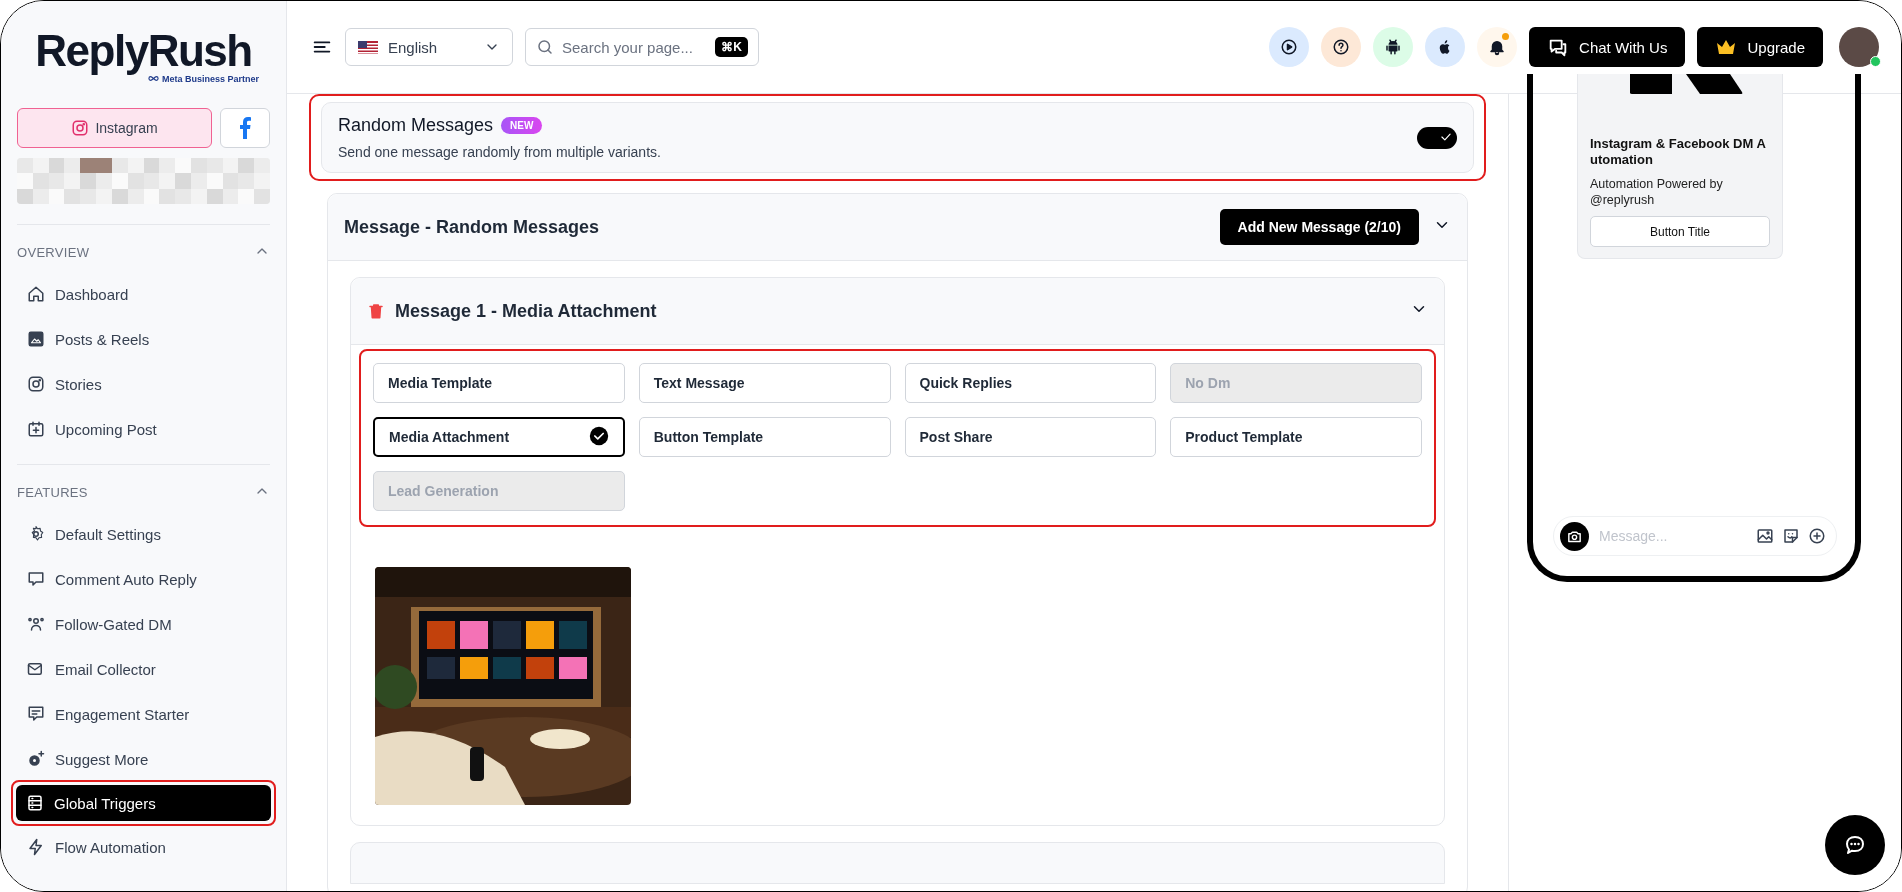  What do you see at coordinates (1859, 47) in the screenshot?
I see `user-avatar` at bounding box center [1859, 47].